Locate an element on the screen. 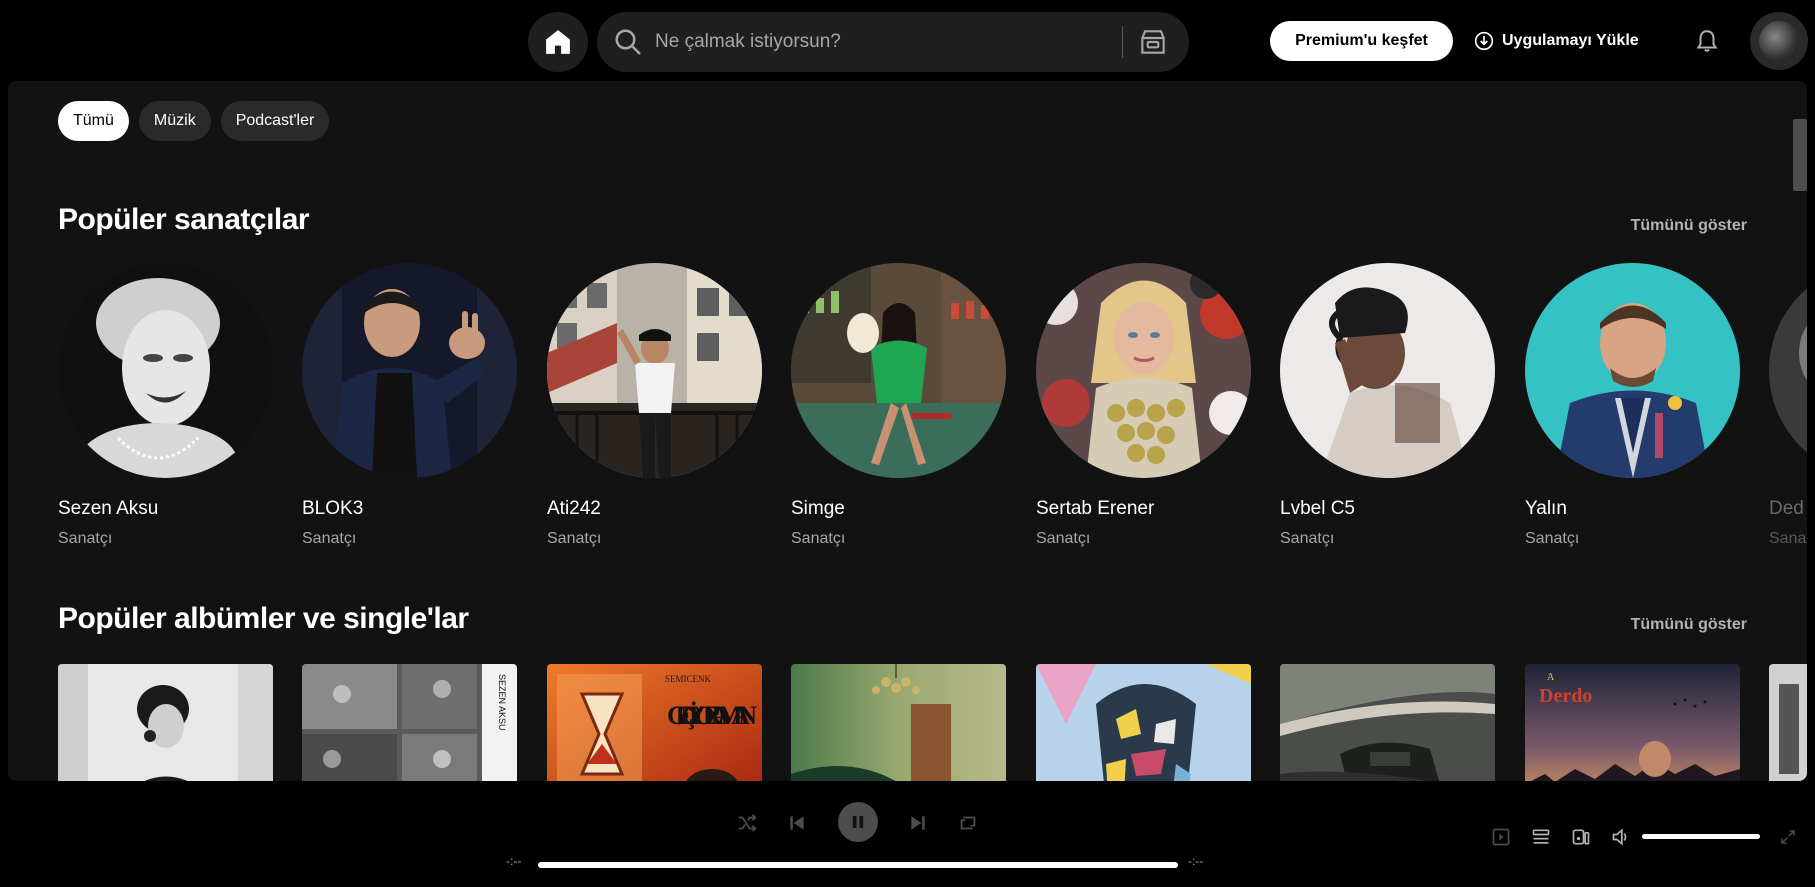 The height and width of the screenshot is (887, 1815). top-bar: Premium'u keşfet Uygulamayı Yükle is located at coordinates (907, 40).